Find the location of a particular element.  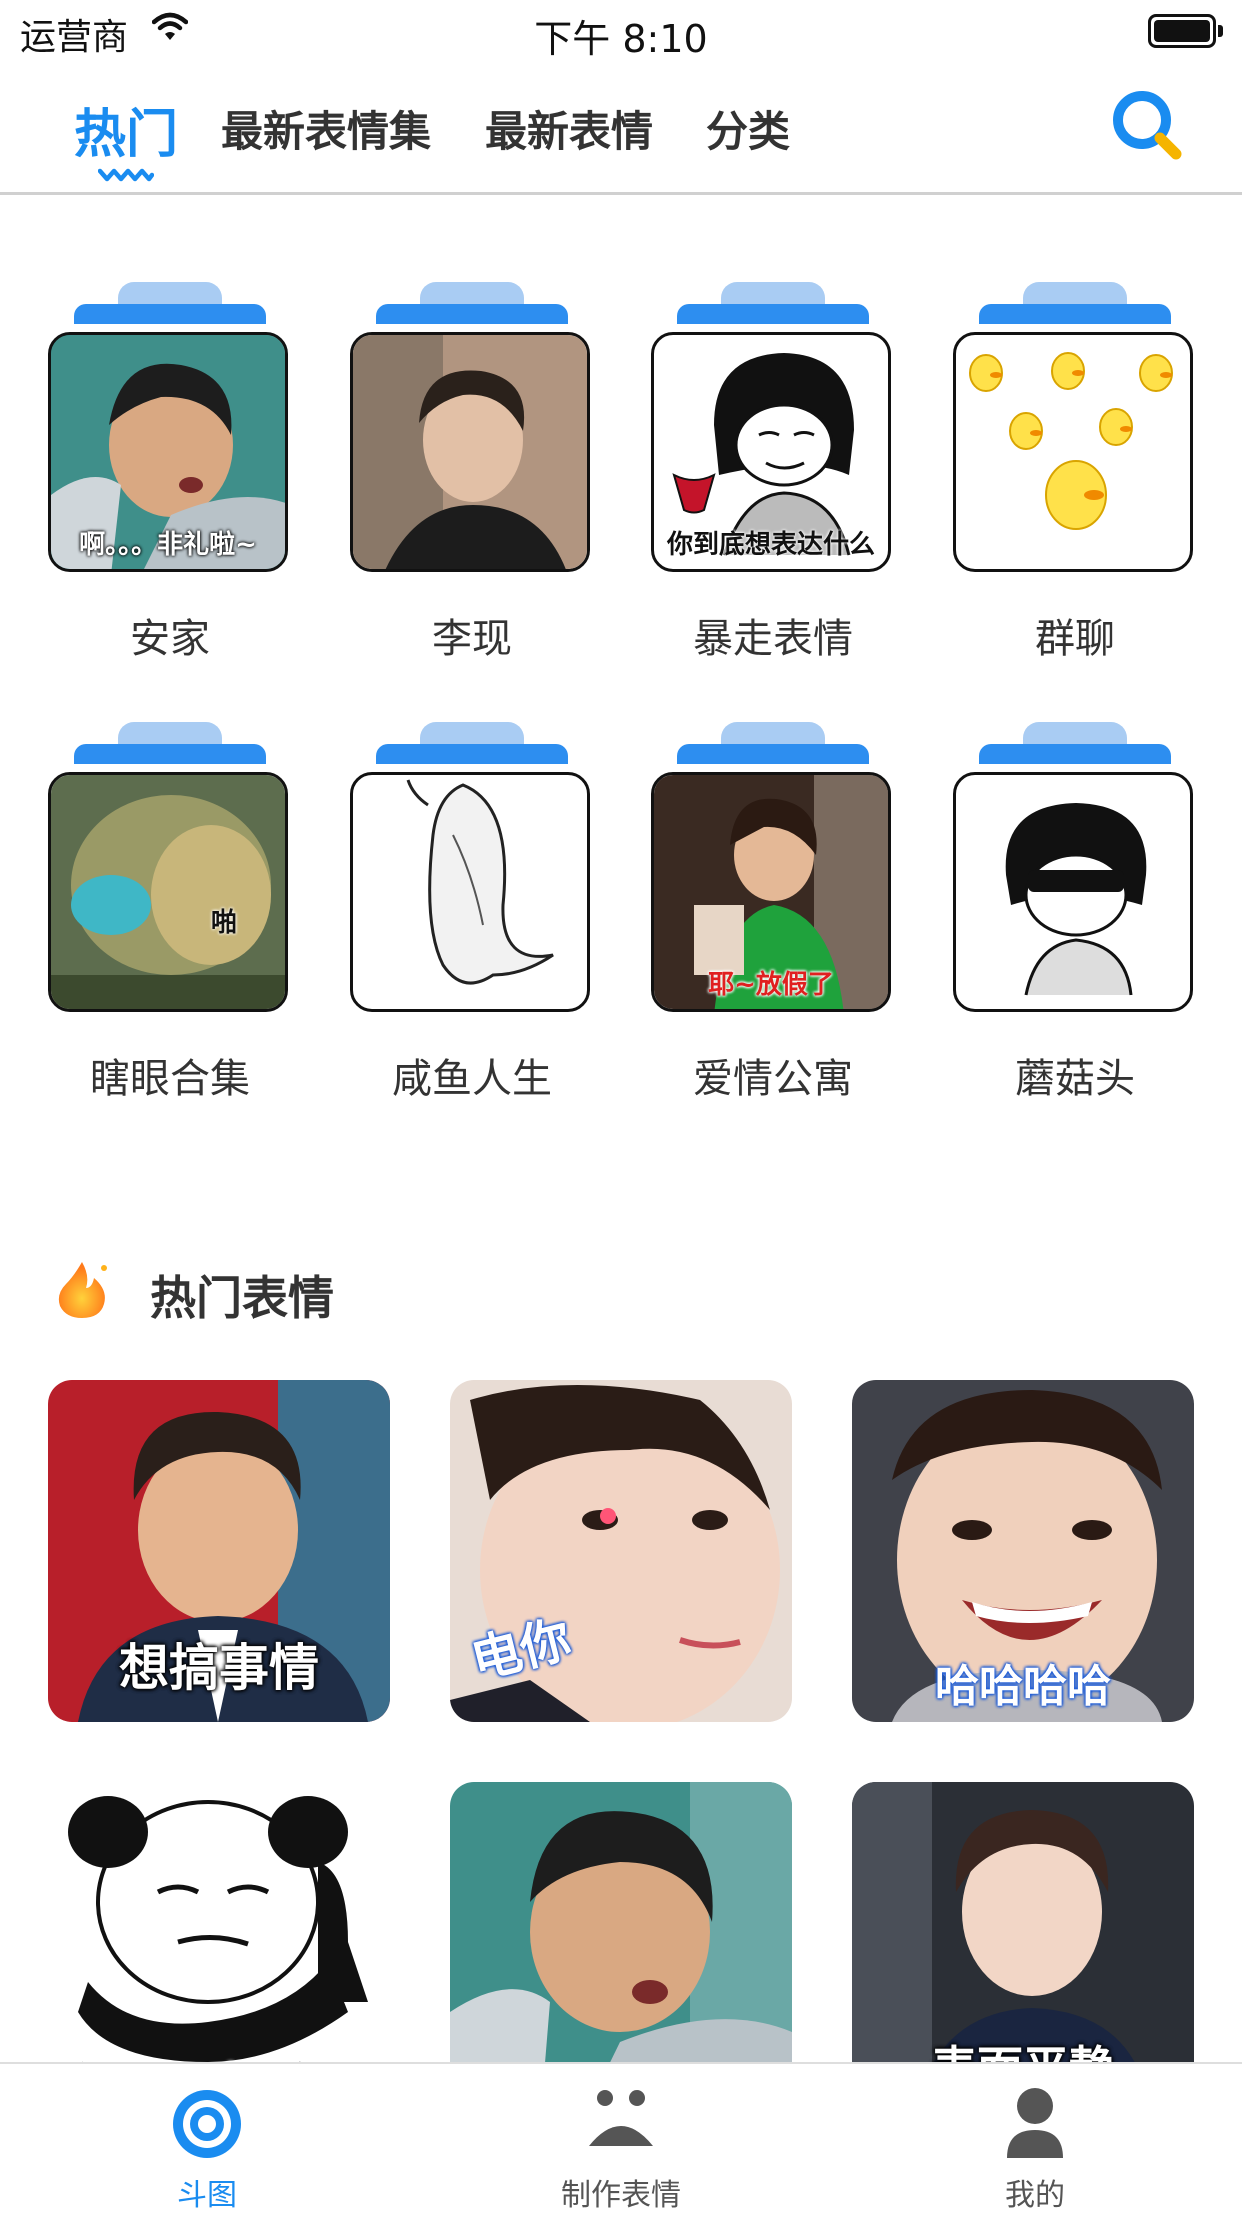

person-icon is located at coordinates (1035, 2123).